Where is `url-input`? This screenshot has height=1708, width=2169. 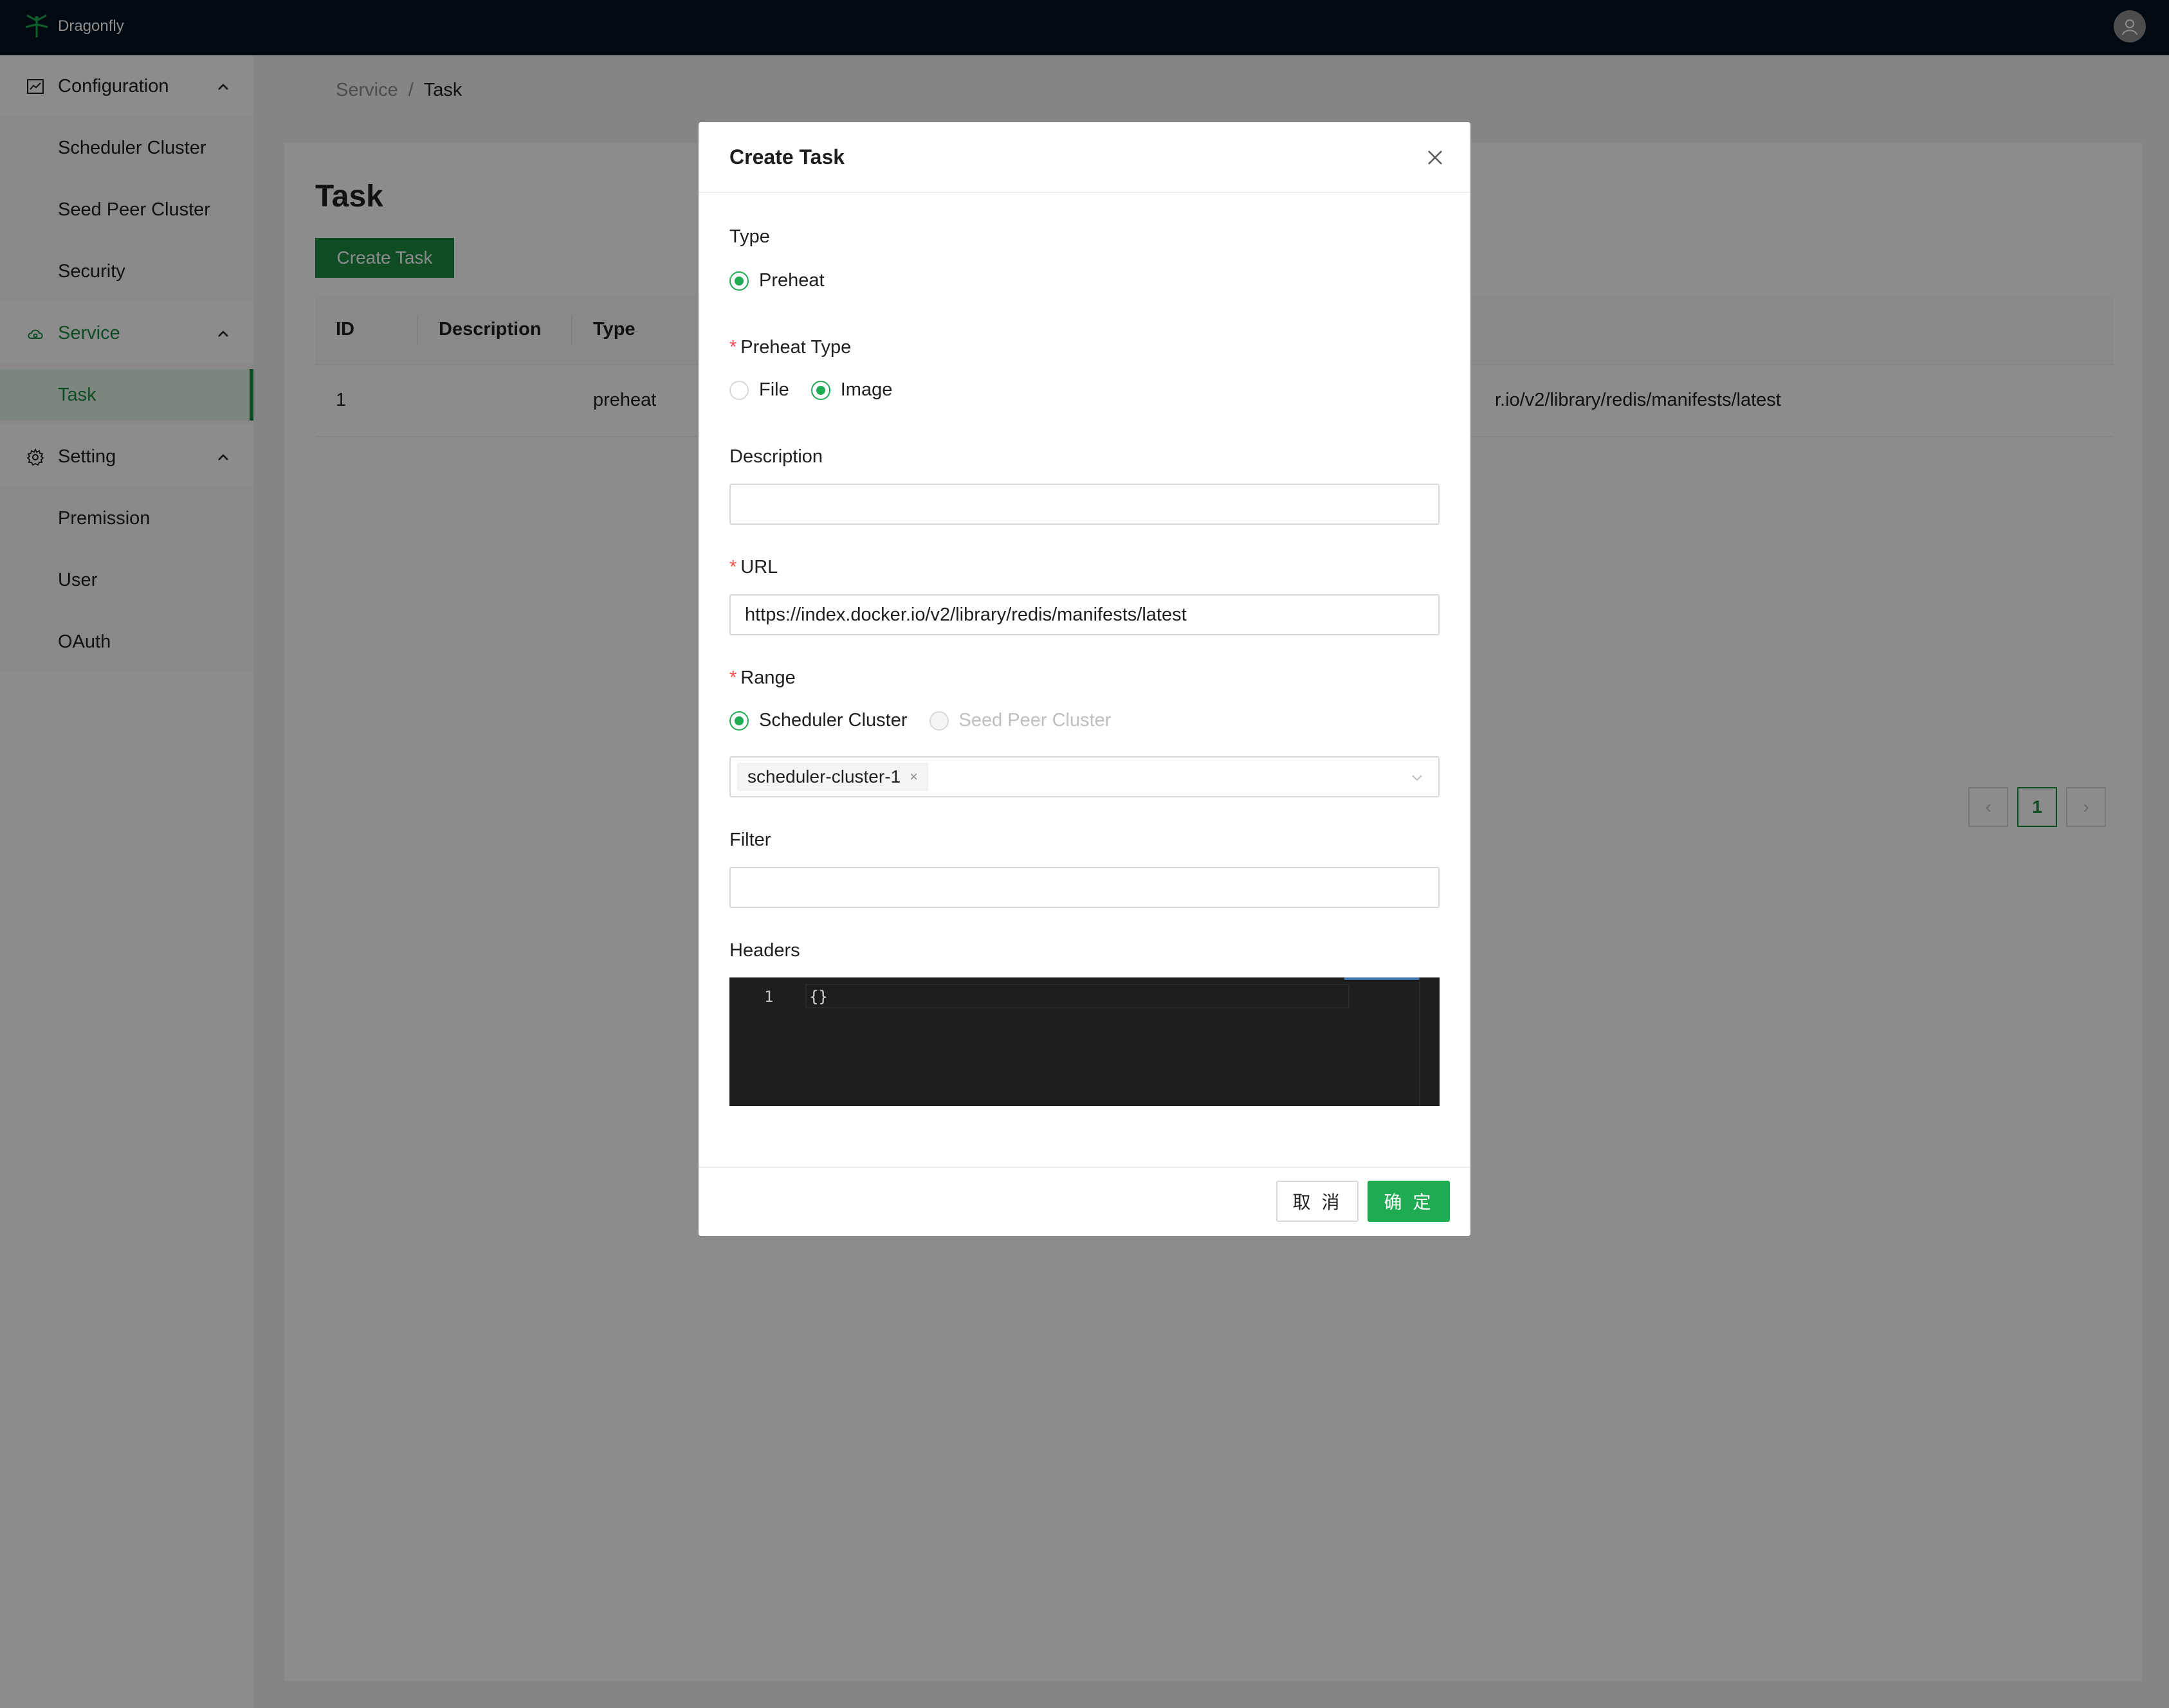 url-input is located at coordinates (1084, 614).